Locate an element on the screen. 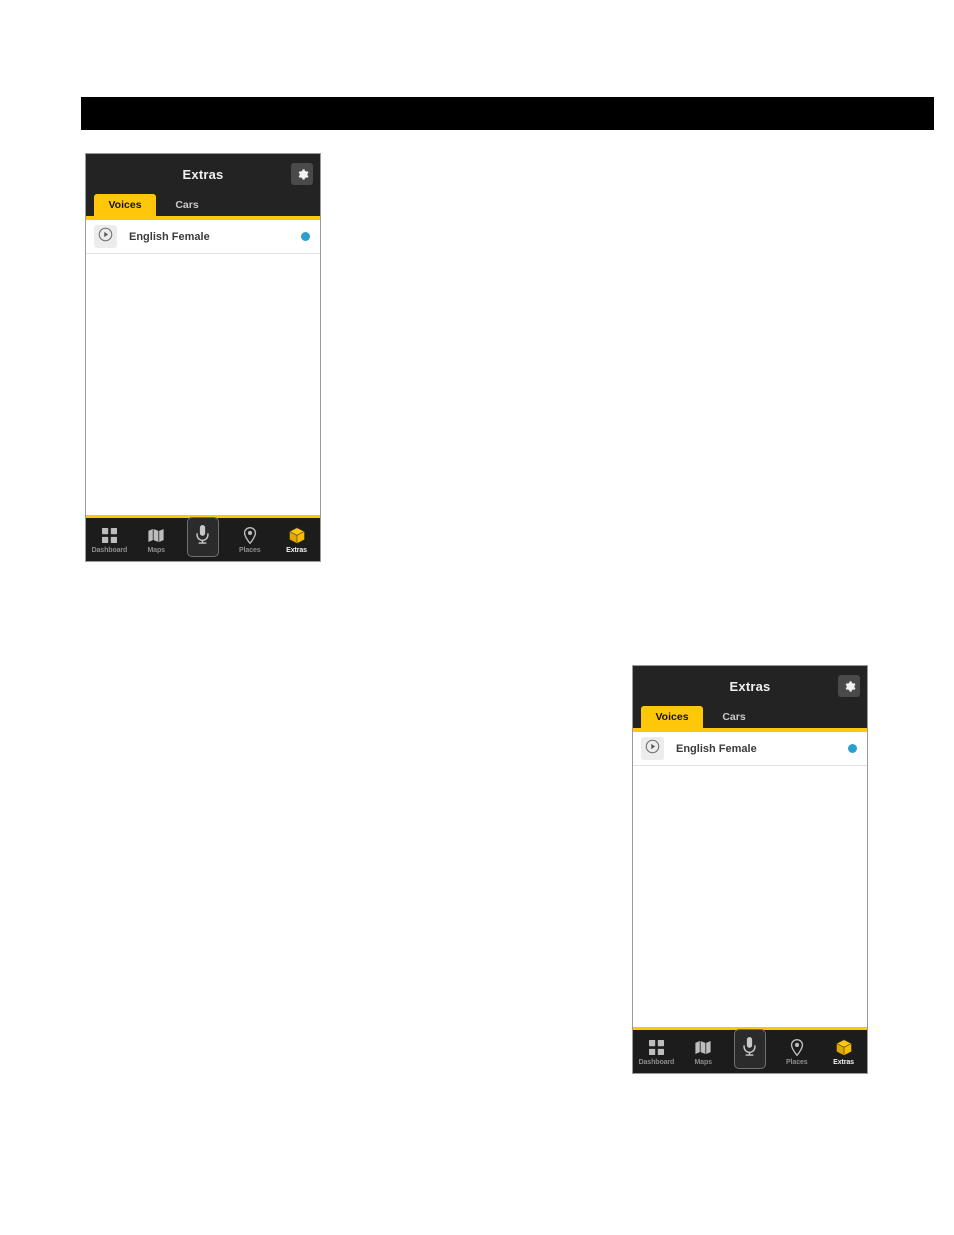  page-top-banner is located at coordinates (507, 113).